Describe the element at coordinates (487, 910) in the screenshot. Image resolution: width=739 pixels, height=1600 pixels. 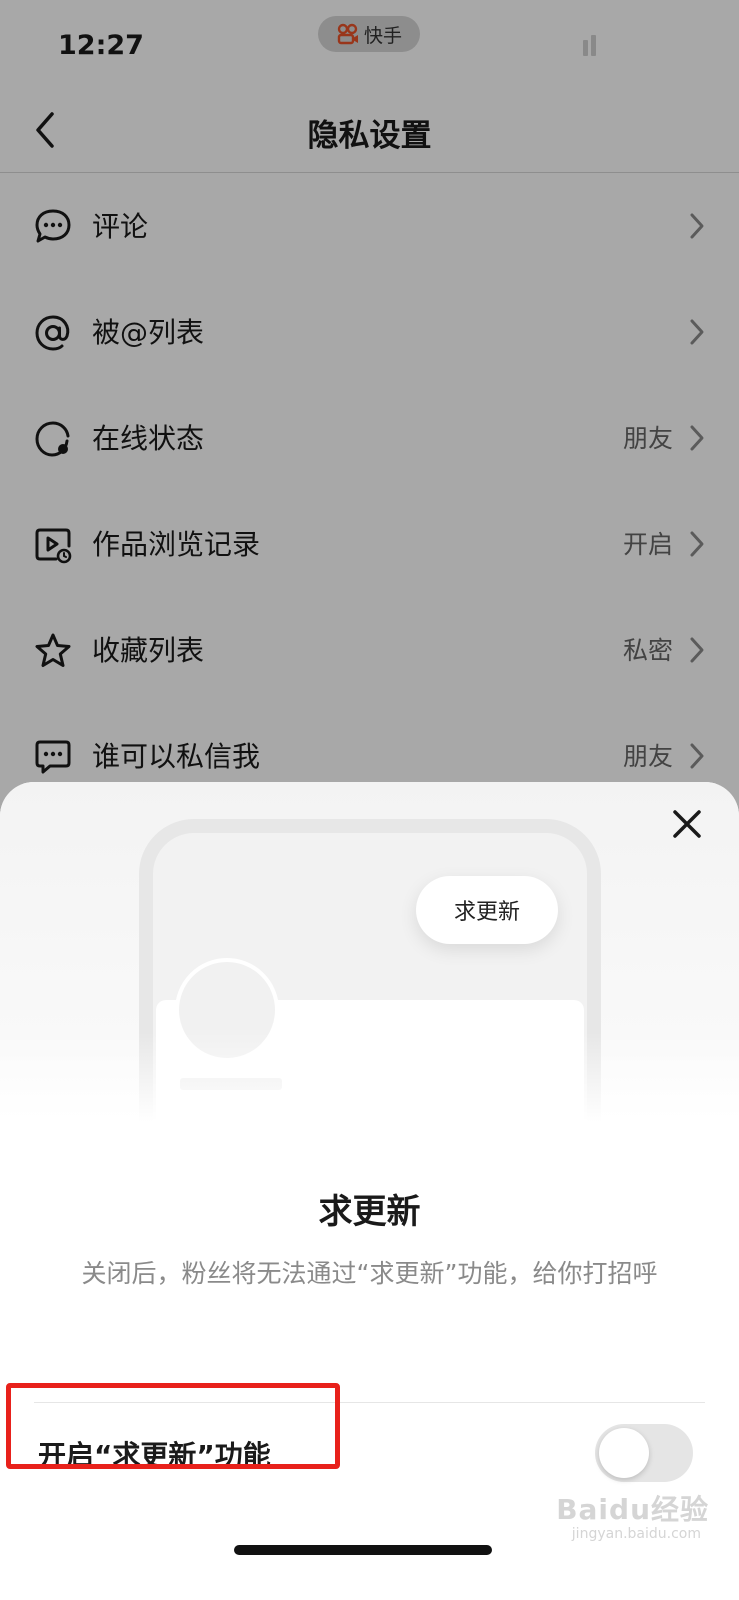
I see `request-update-bubble: 求更新` at that location.